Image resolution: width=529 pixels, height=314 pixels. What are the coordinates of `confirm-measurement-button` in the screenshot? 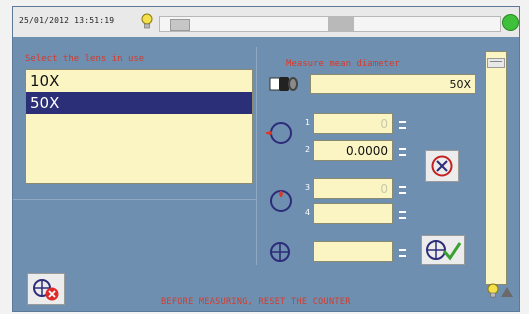 It's located at (443, 250).